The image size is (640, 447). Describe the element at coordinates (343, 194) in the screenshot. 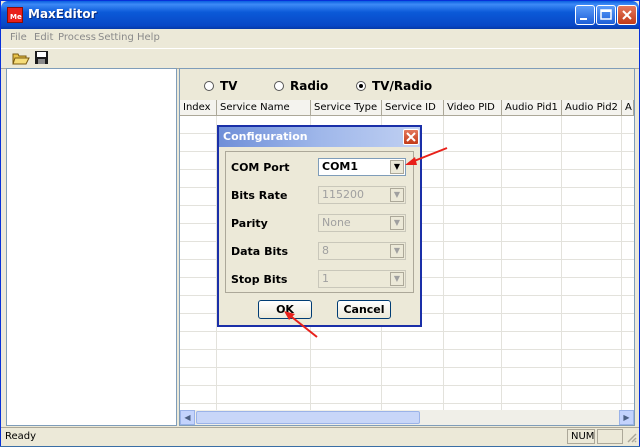

I see `bits-rate-value: 115200` at that location.